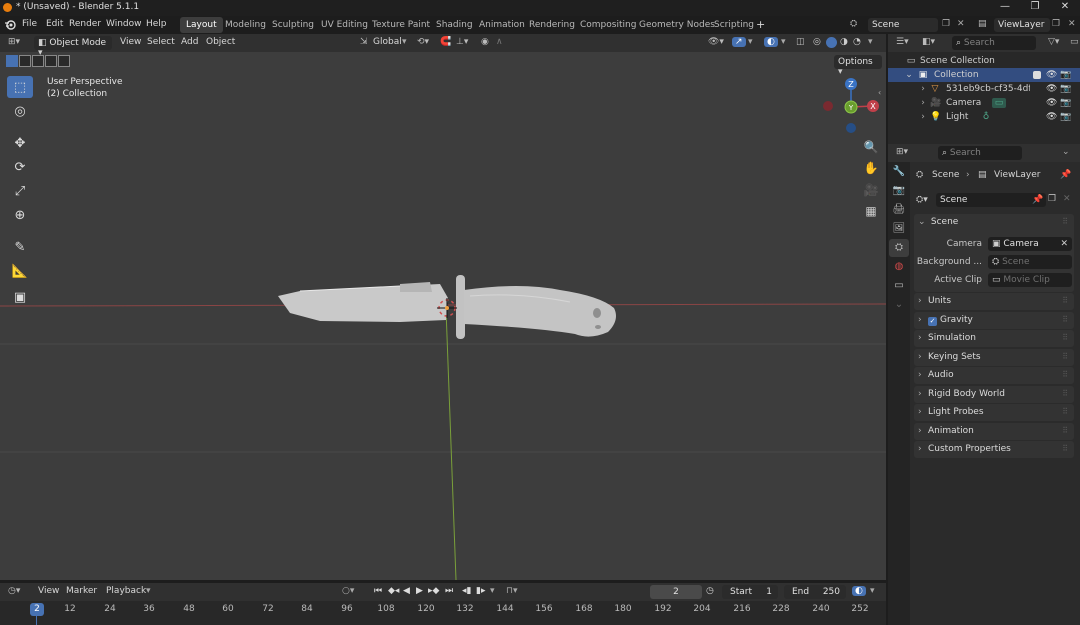 This screenshot has height=625, width=1080. I want to click on light-data-icon: ♁, so click(986, 117).